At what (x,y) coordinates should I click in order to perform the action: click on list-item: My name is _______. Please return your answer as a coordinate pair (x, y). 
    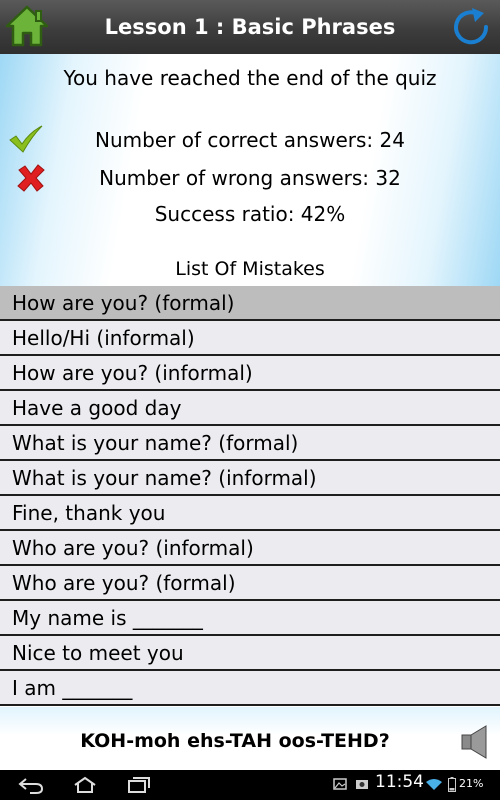
    Looking at the image, I should click on (250, 618).